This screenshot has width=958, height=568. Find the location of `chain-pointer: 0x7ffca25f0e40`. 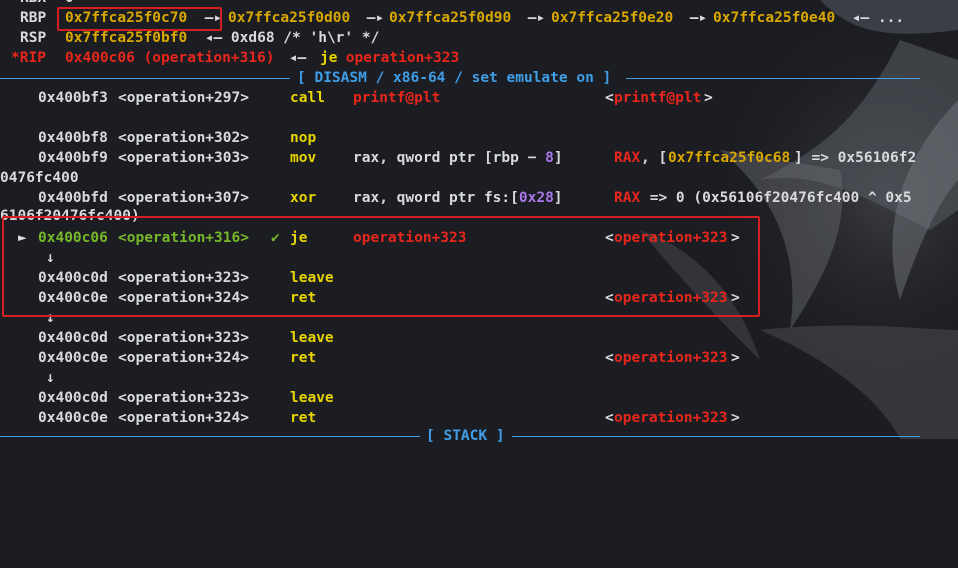

chain-pointer: 0x7ffca25f0e40 is located at coordinates (774, 18).